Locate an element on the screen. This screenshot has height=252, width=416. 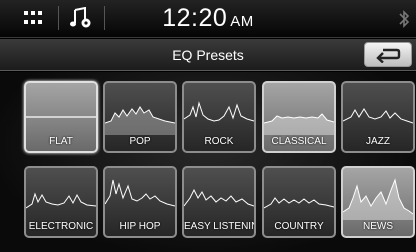
preset-electronic: ELECTRONIC is located at coordinates (61, 202).